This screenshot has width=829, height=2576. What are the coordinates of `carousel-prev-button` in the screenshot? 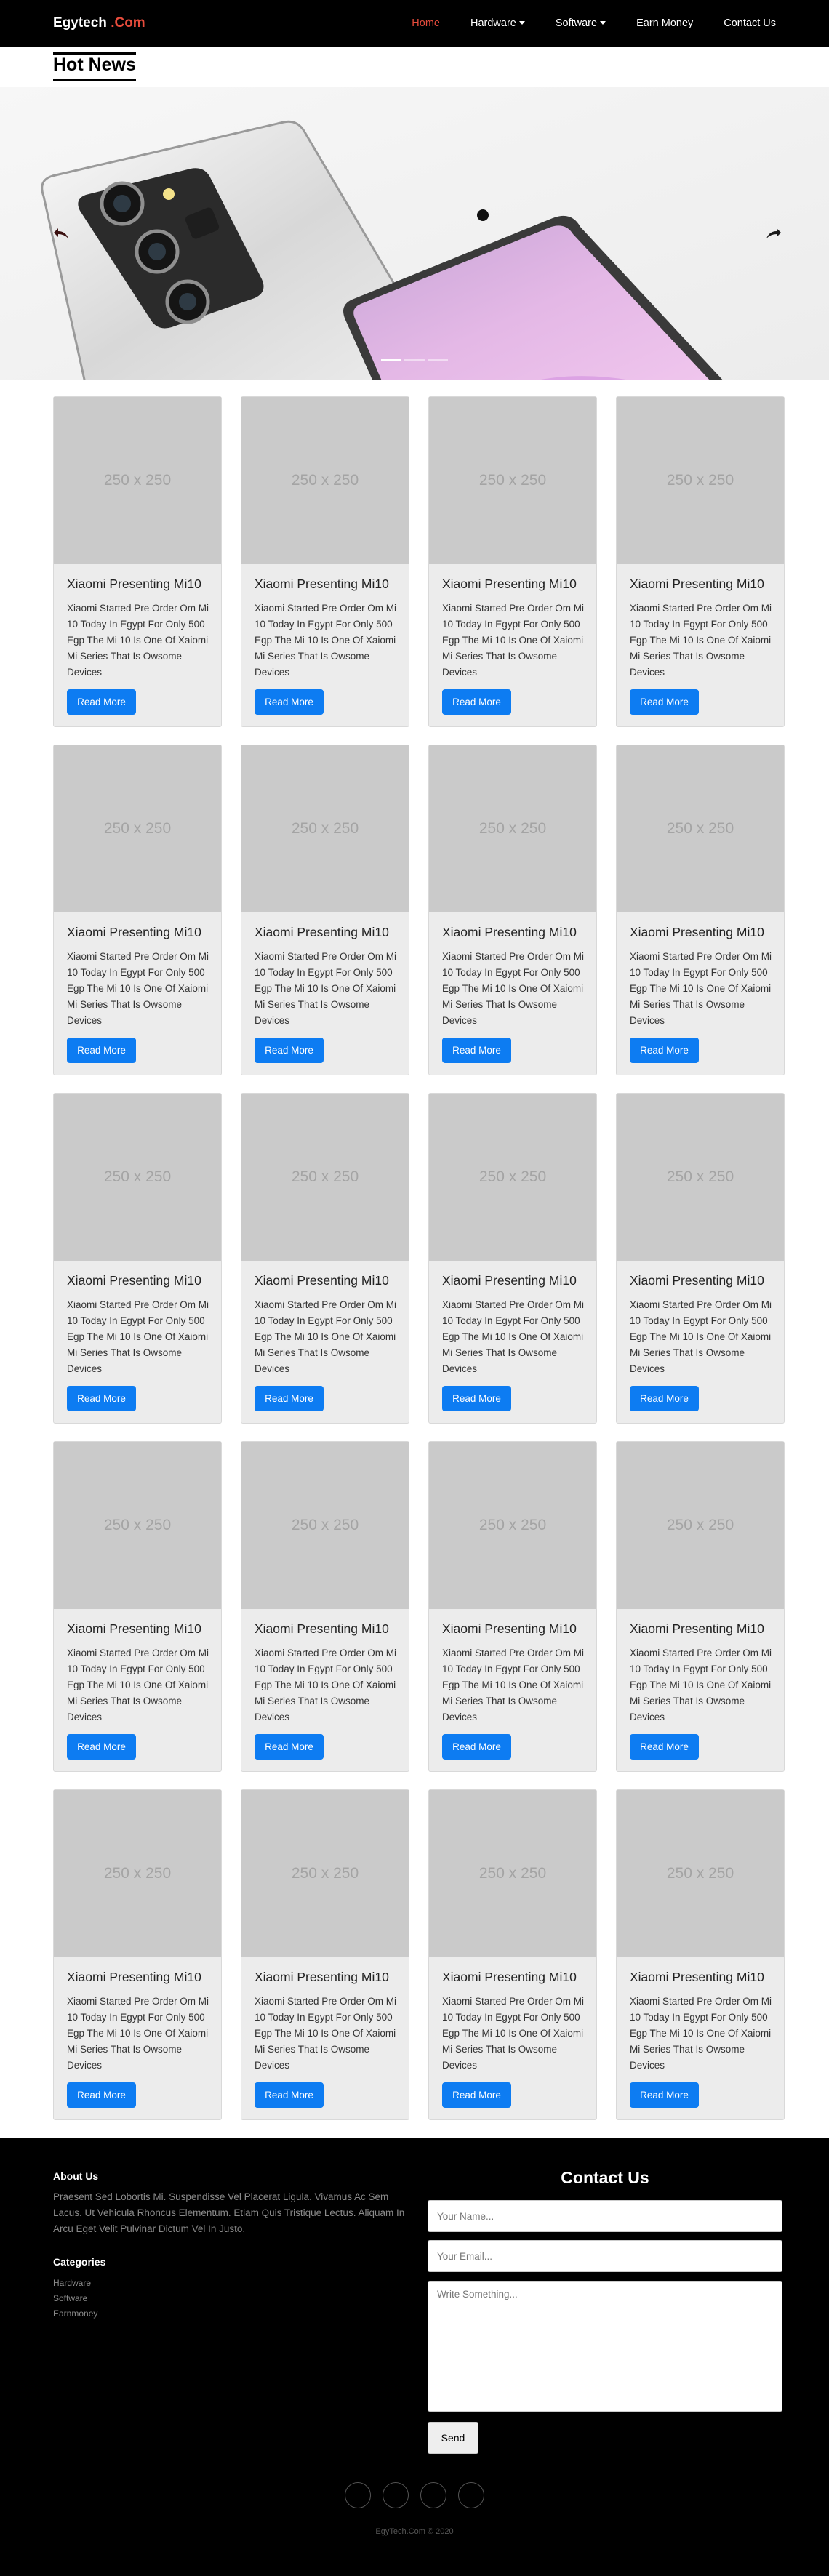 It's located at (63, 234).